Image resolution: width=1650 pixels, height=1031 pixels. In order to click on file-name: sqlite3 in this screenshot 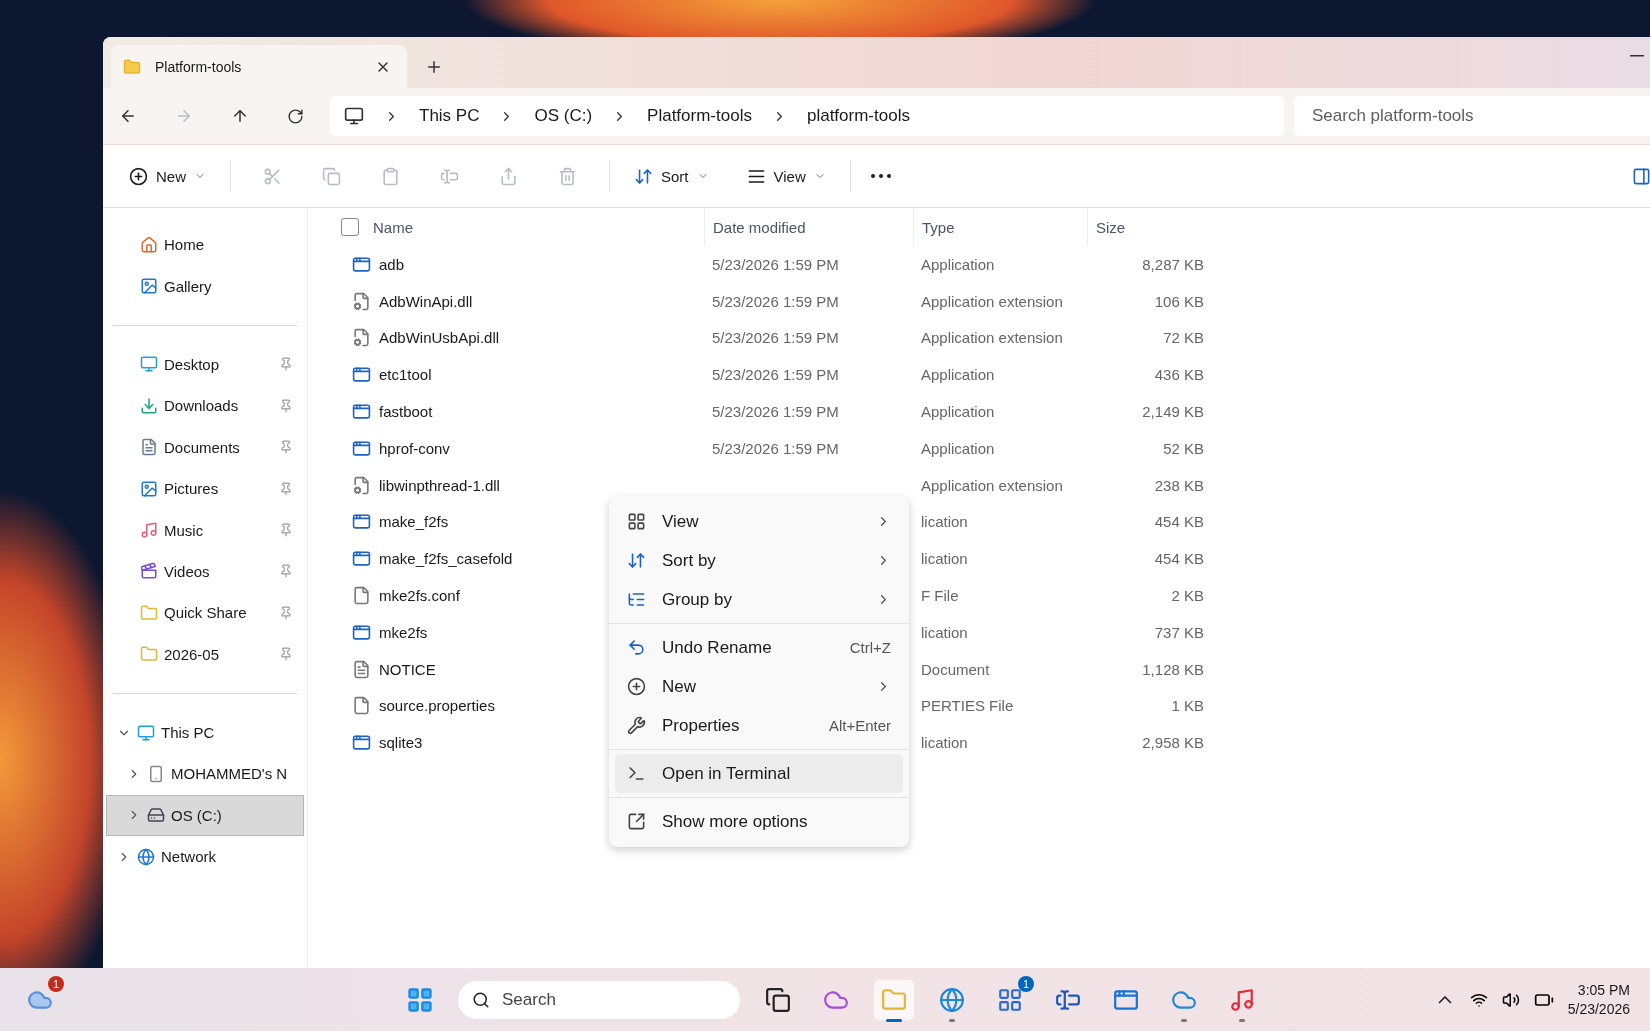, I will do `click(401, 743)`.